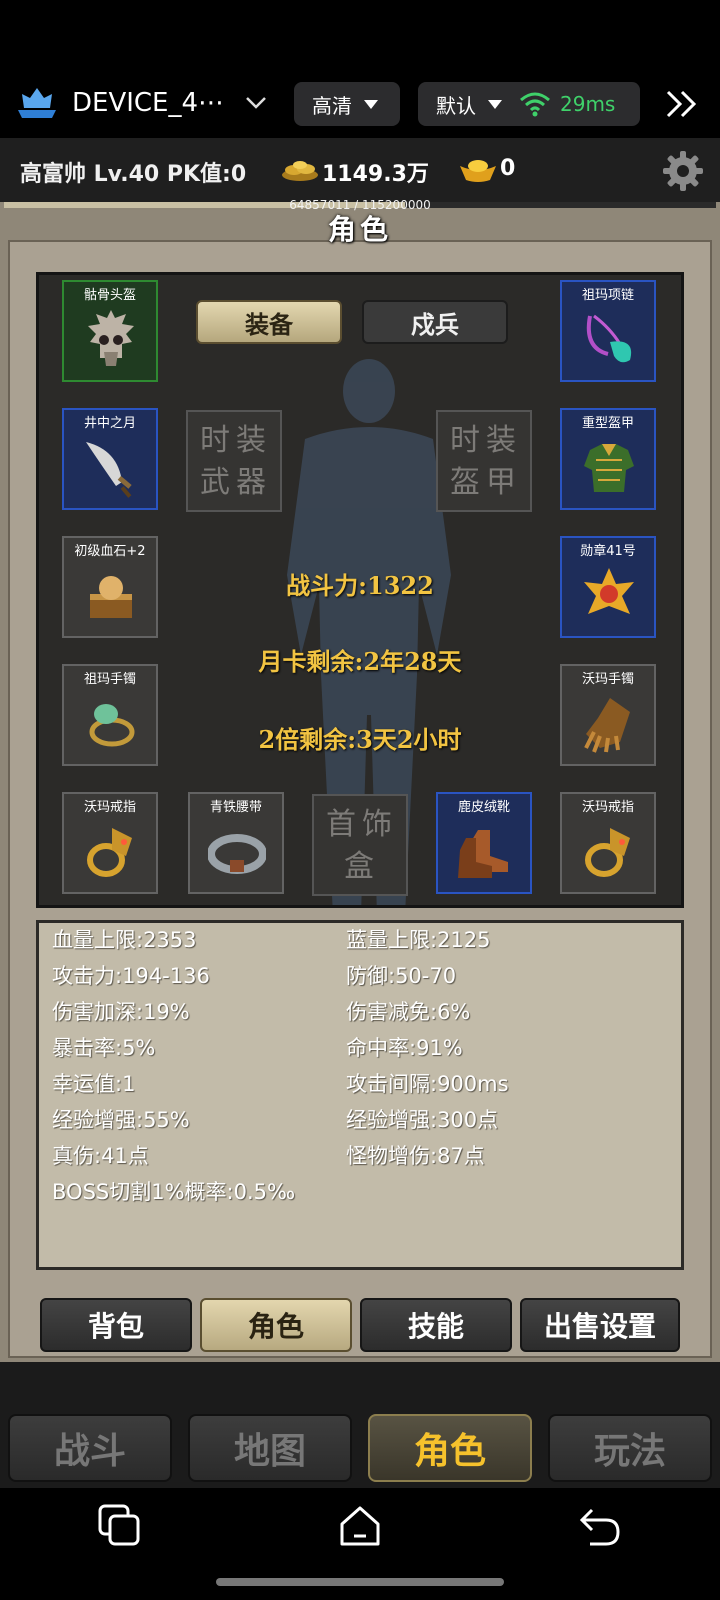 Image resolution: width=720 pixels, height=1600 pixels. I want to click on stat-attack-interval: 攻击间隔:900ms, so click(427, 1084).